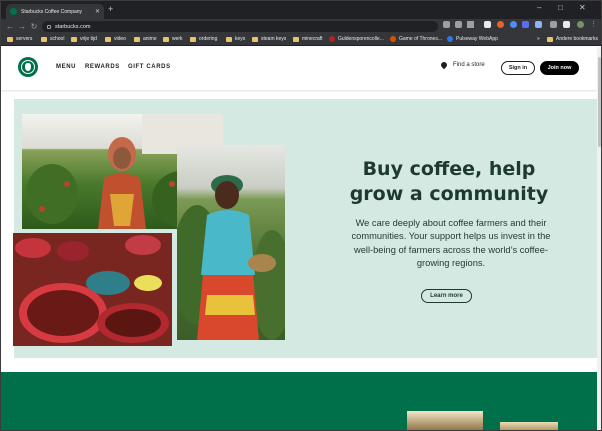 Image resolution: width=602 pixels, height=431 pixels. I want to click on starbucks-logo, so click(28, 67).